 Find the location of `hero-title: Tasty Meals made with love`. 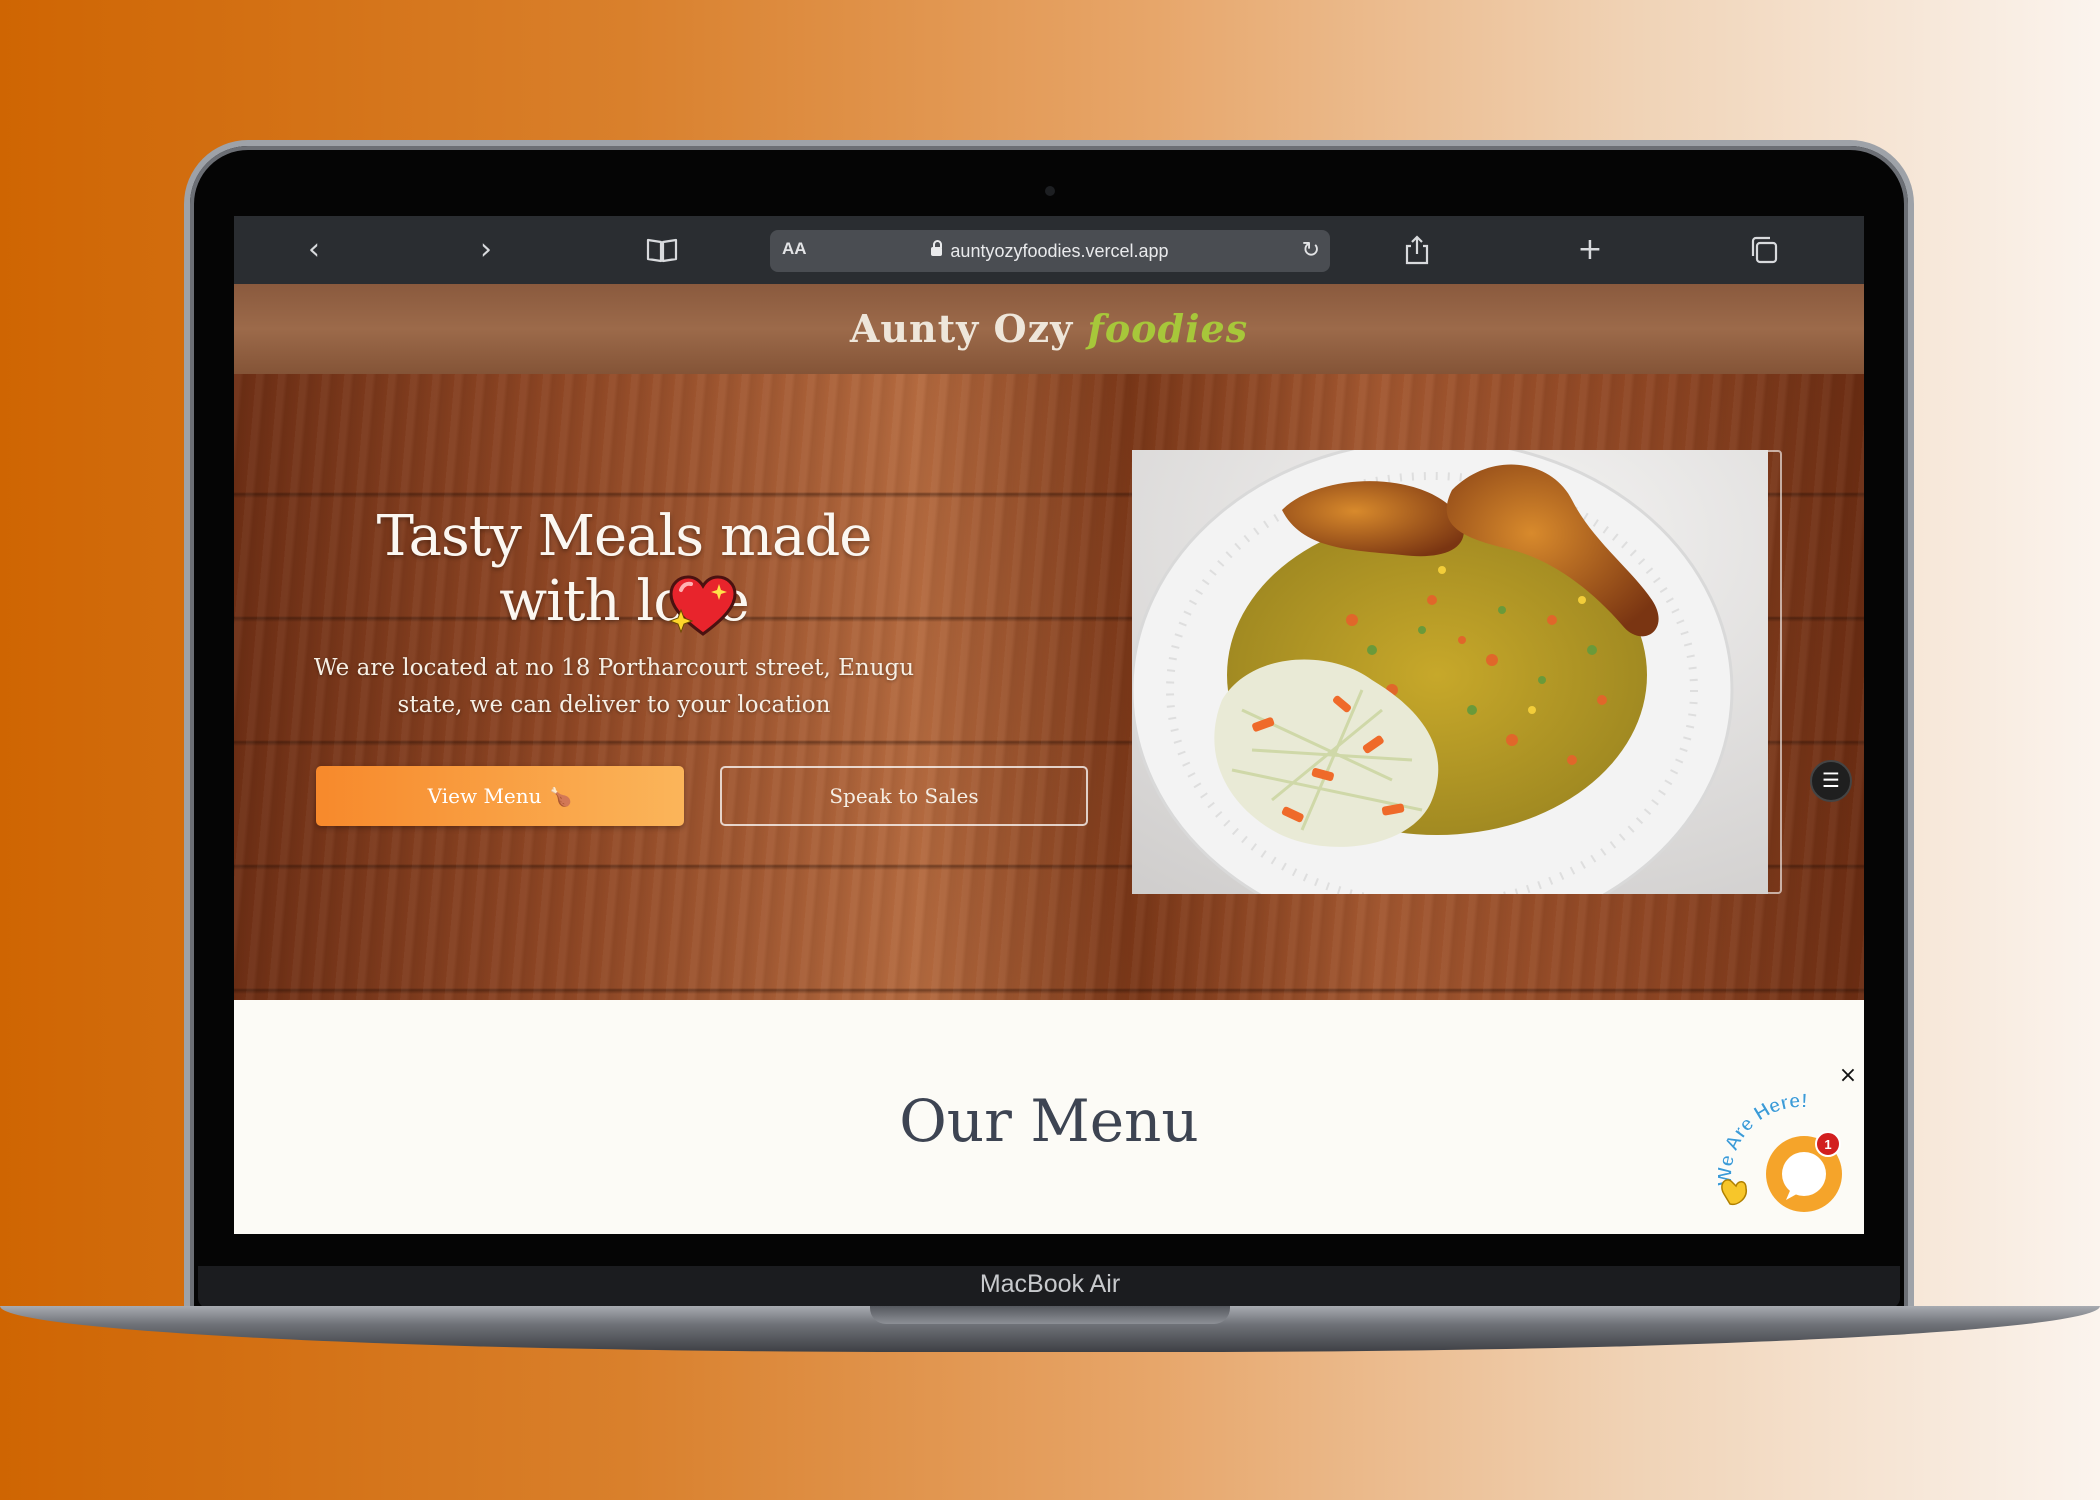

hero-title: Tasty Meals made with love is located at coordinates (624, 569).